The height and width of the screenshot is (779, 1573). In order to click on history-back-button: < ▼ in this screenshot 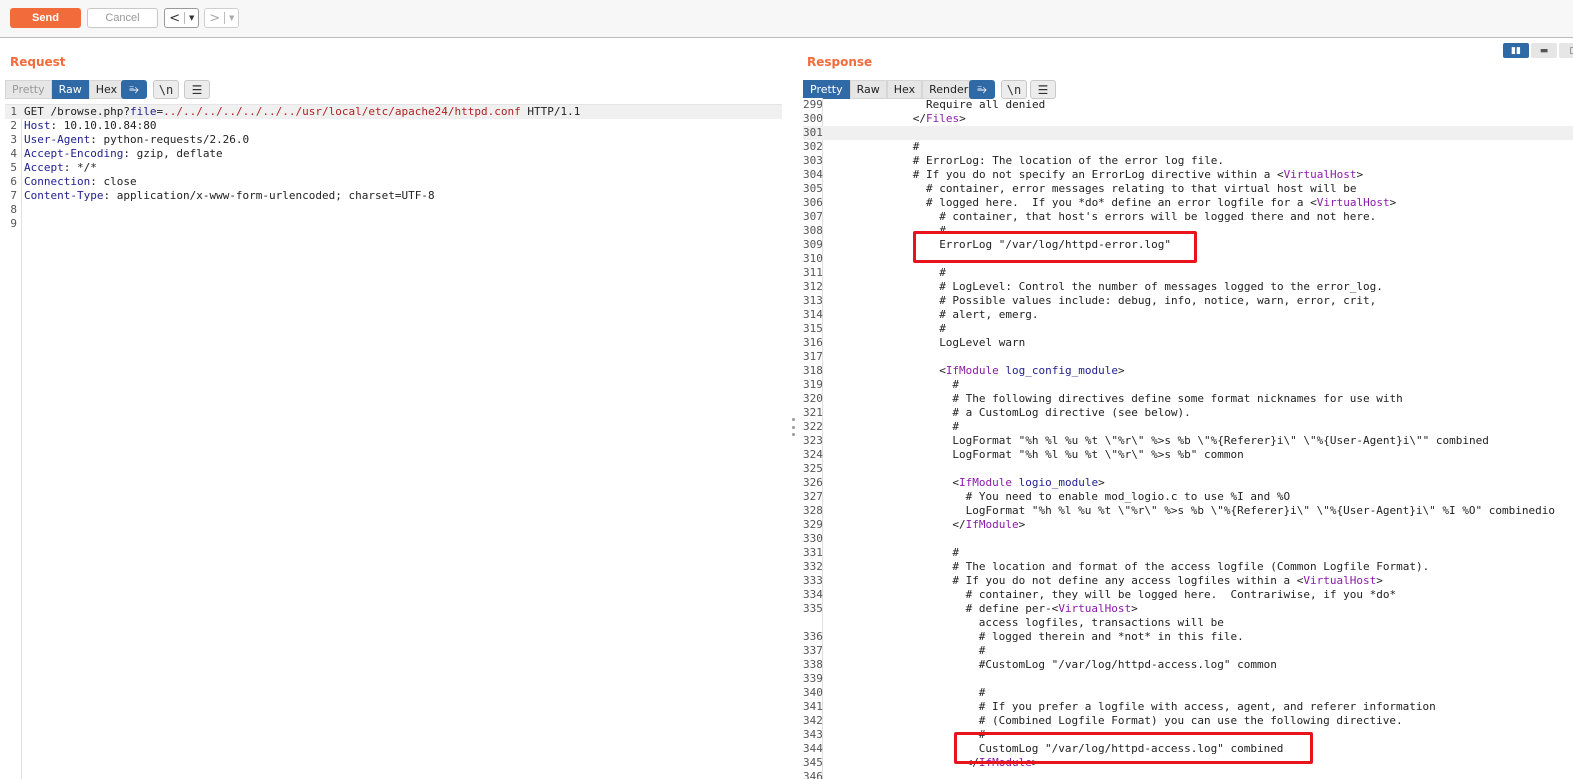, I will do `click(181, 18)`.